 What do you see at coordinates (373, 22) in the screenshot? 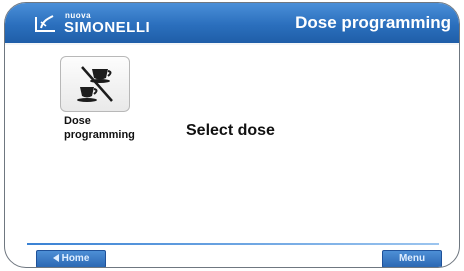
I see `page-title: Dose programming` at bounding box center [373, 22].